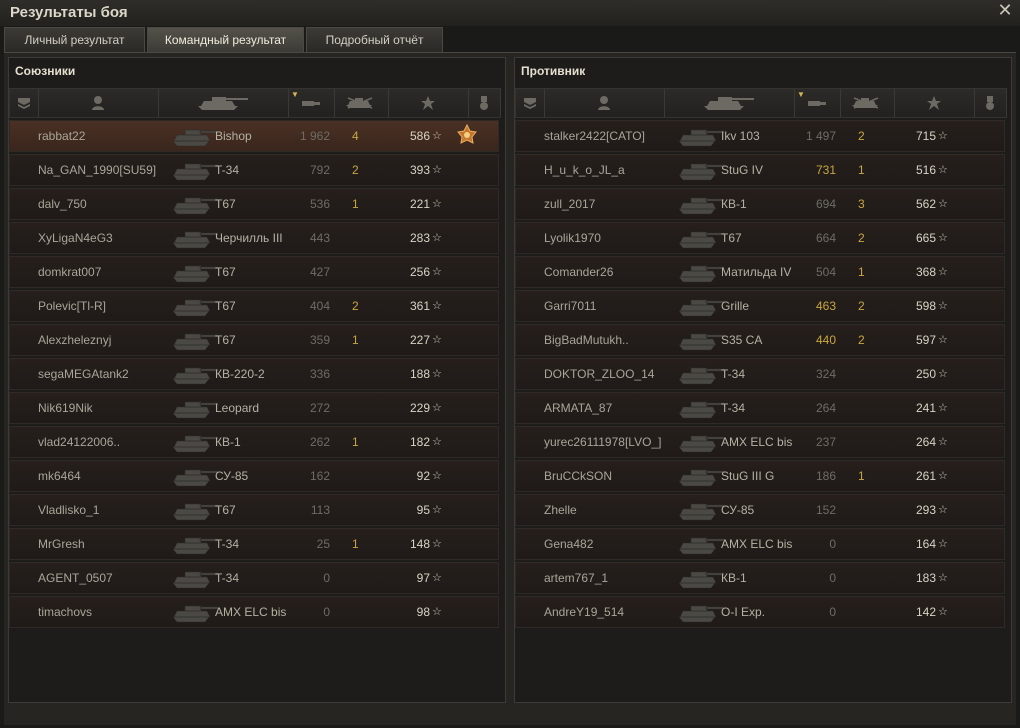  What do you see at coordinates (374, 39) in the screenshot?
I see `tab-detailed-report: Подробный отчёт` at bounding box center [374, 39].